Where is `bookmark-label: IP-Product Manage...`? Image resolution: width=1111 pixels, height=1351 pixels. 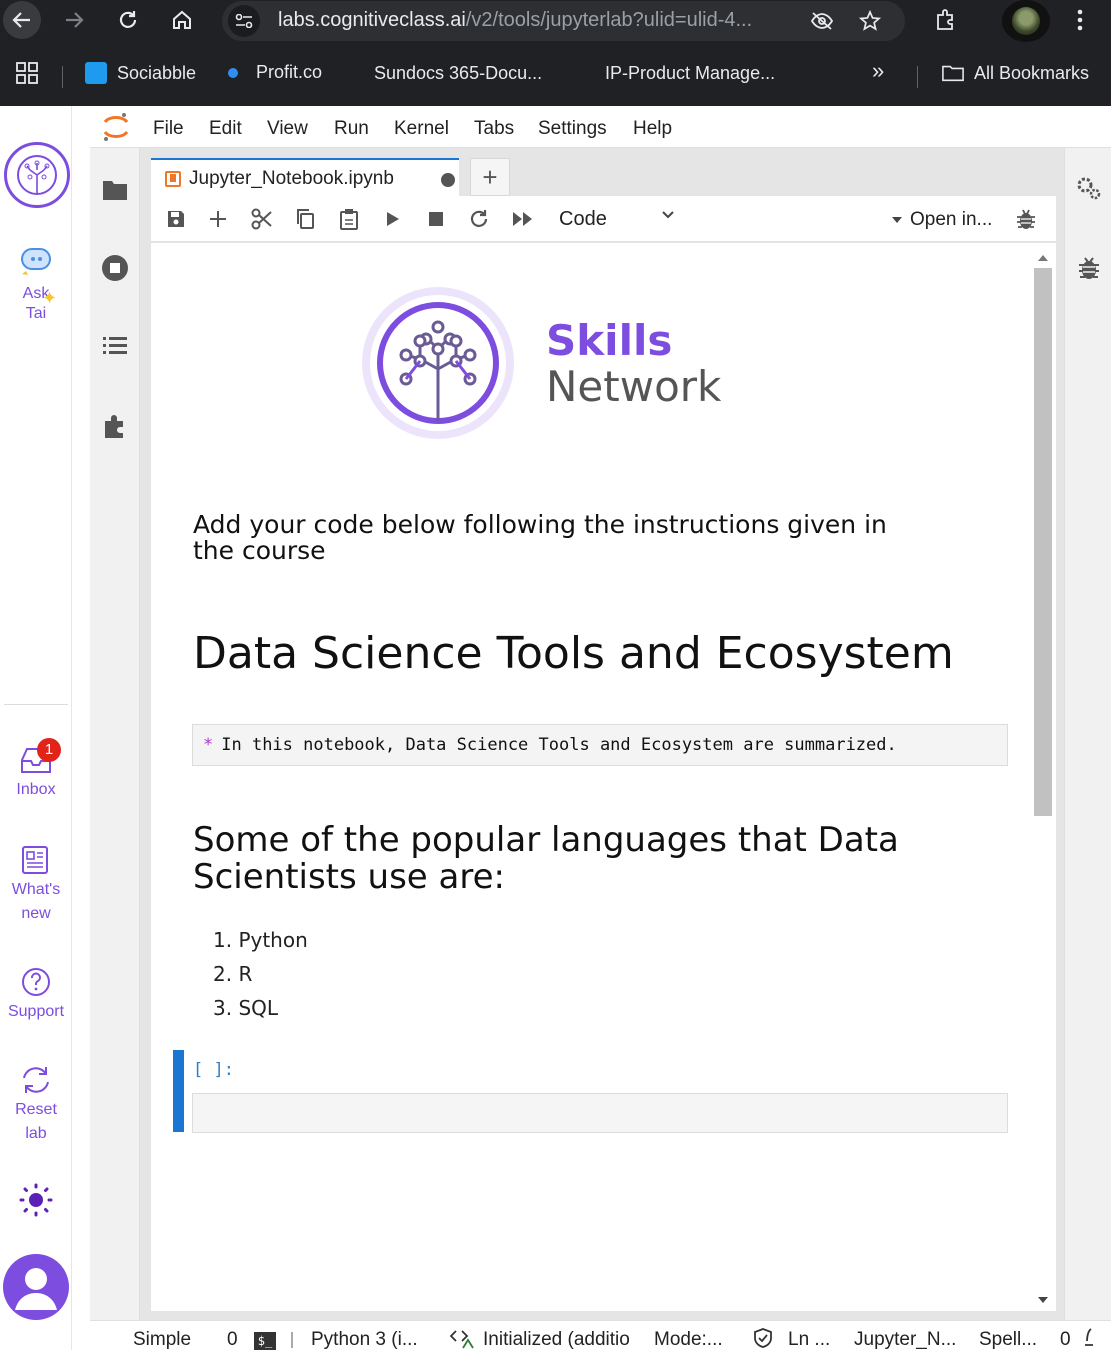
bookmark-label: IP-Product Manage... is located at coordinates (690, 72).